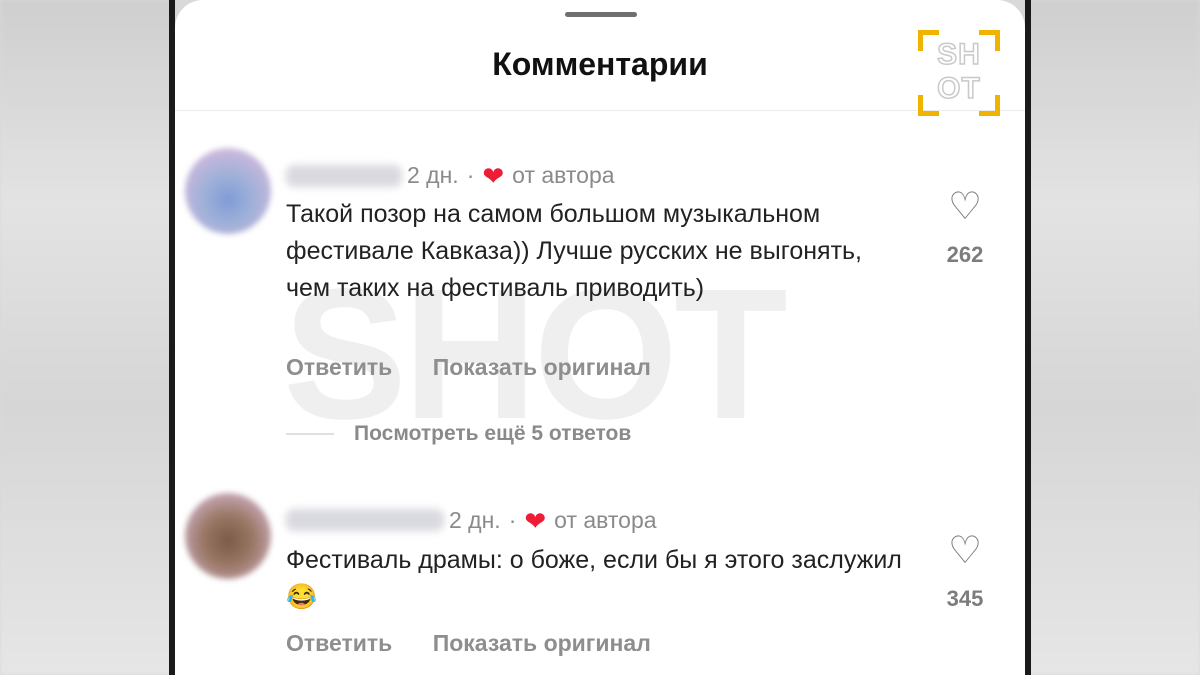 The width and height of the screenshot is (1200, 675). Describe the element at coordinates (302, 597) in the screenshot. I see `laughing-emoji-icon: 😂` at that location.